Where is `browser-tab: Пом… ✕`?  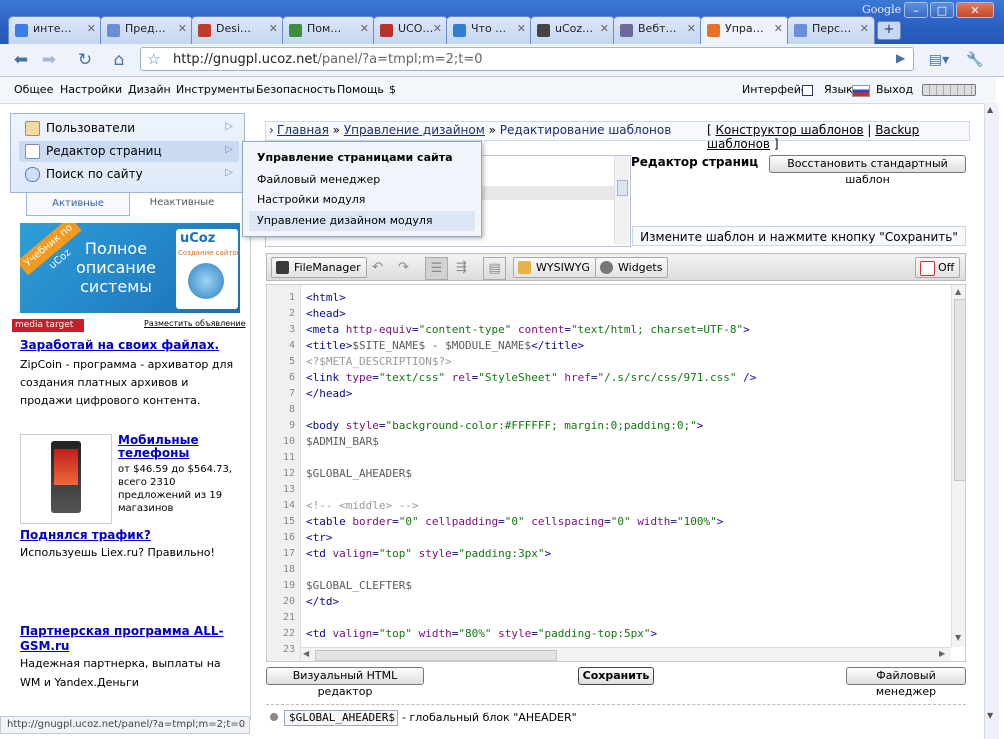
browser-tab: Пом… ✕ is located at coordinates (328, 30).